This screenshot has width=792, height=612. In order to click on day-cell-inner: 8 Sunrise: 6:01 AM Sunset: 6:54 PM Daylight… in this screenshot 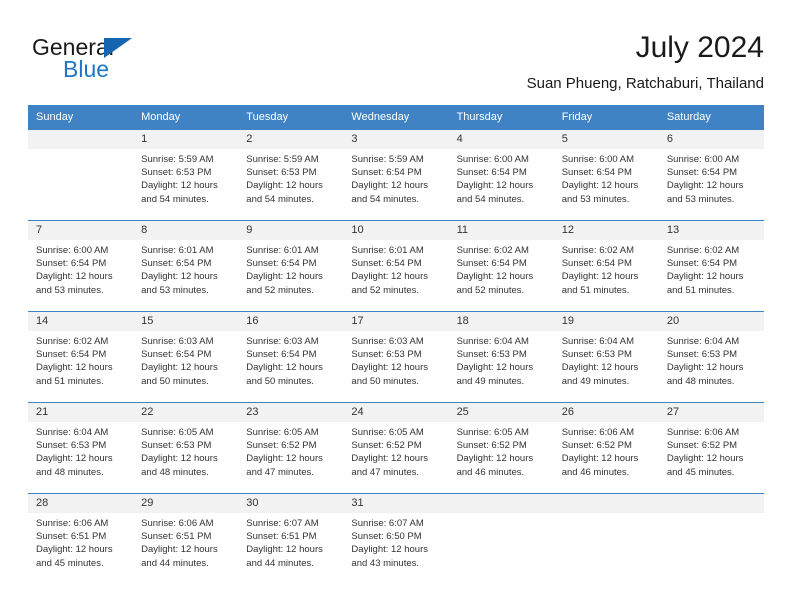, I will do `click(186, 266)`.